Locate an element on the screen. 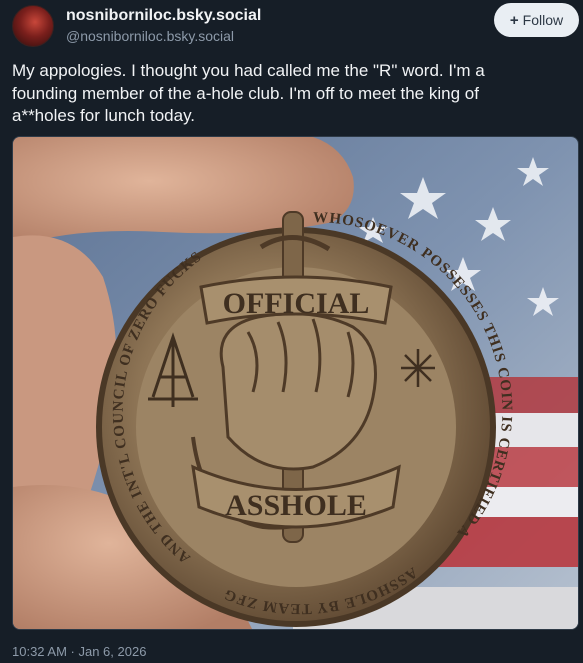 The image size is (583, 663). follow-label: Follow is located at coordinates (543, 20).